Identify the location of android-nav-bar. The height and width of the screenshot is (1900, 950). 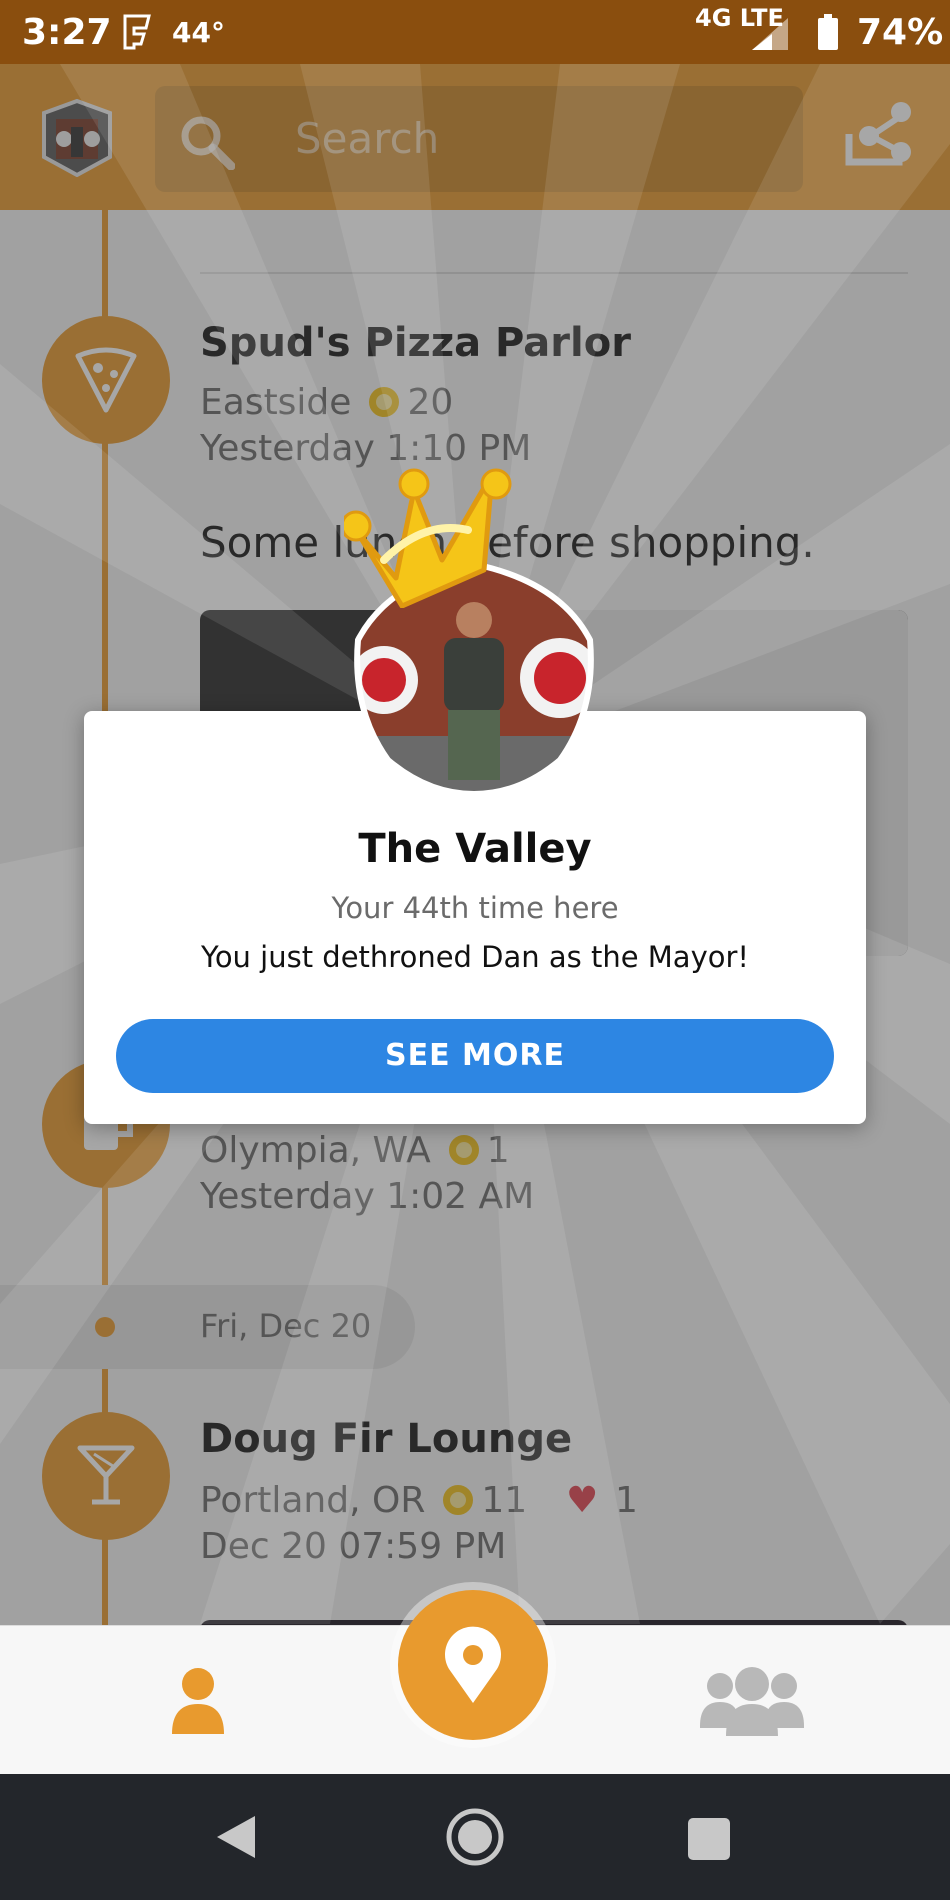
(475, 1837).